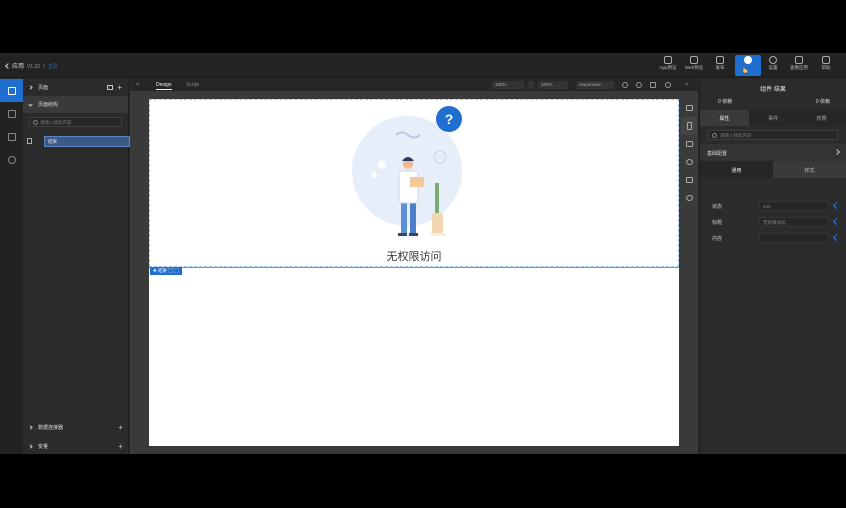 The image size is (846, 508). I want to click on rail-components, so click(11, 113).